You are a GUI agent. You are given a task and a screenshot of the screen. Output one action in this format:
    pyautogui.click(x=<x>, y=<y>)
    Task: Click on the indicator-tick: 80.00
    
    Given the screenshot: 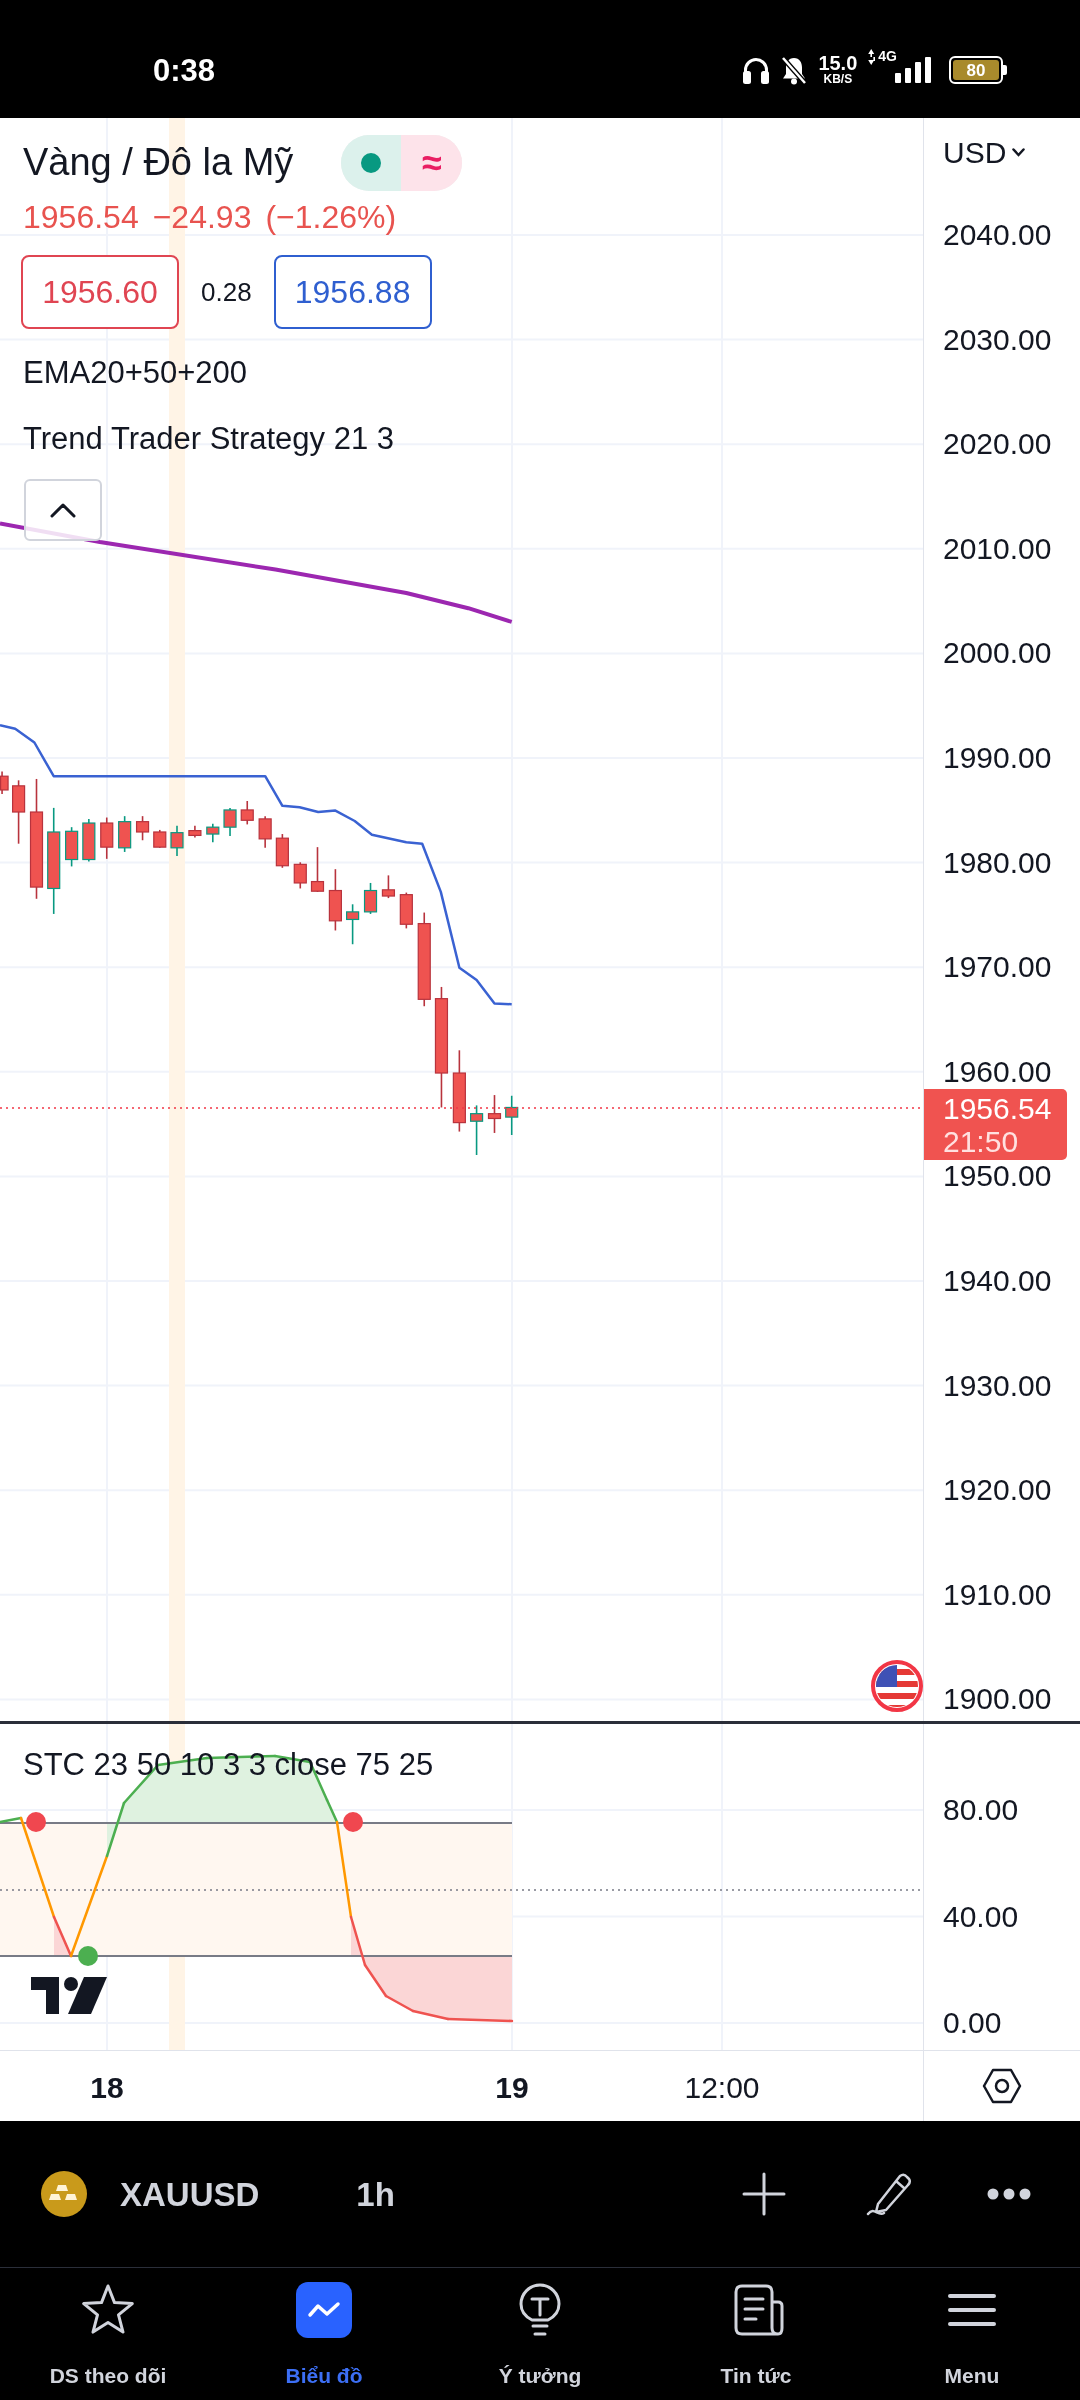 What is the action you would take?
    pyautogui.click(x=981, y=1810)
    